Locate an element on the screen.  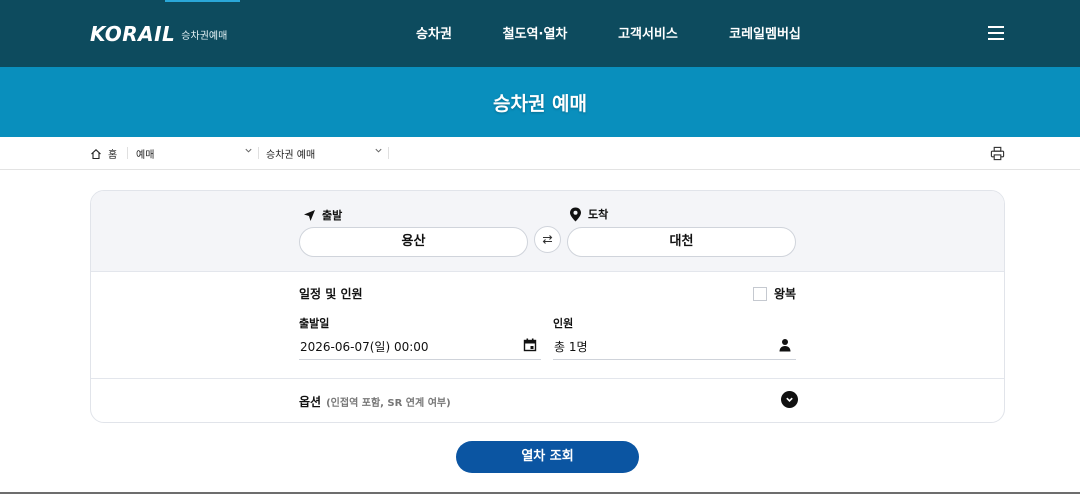
route-section: 출발 용산 도착 대천 is located at coordinates (547, 231).